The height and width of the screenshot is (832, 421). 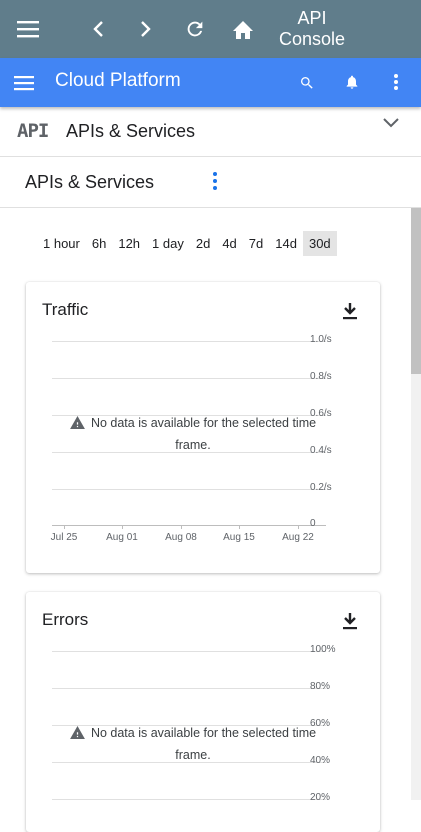 I want to click on range-6h: 6h, so click(x=99, y=243).